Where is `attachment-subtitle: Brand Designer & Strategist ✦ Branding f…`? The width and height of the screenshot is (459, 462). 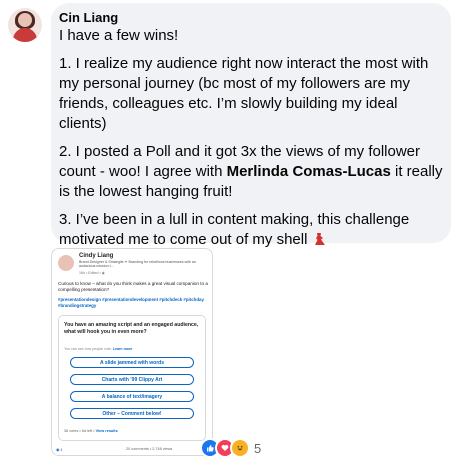 attachment-subtitle: Brand Designer & Strategist ✦ Branding f… is located at coordinates (137, 264).